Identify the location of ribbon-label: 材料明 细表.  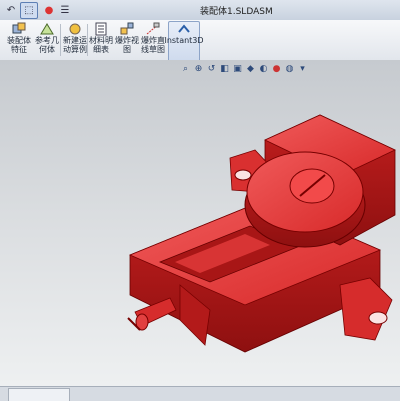
(101, 45).